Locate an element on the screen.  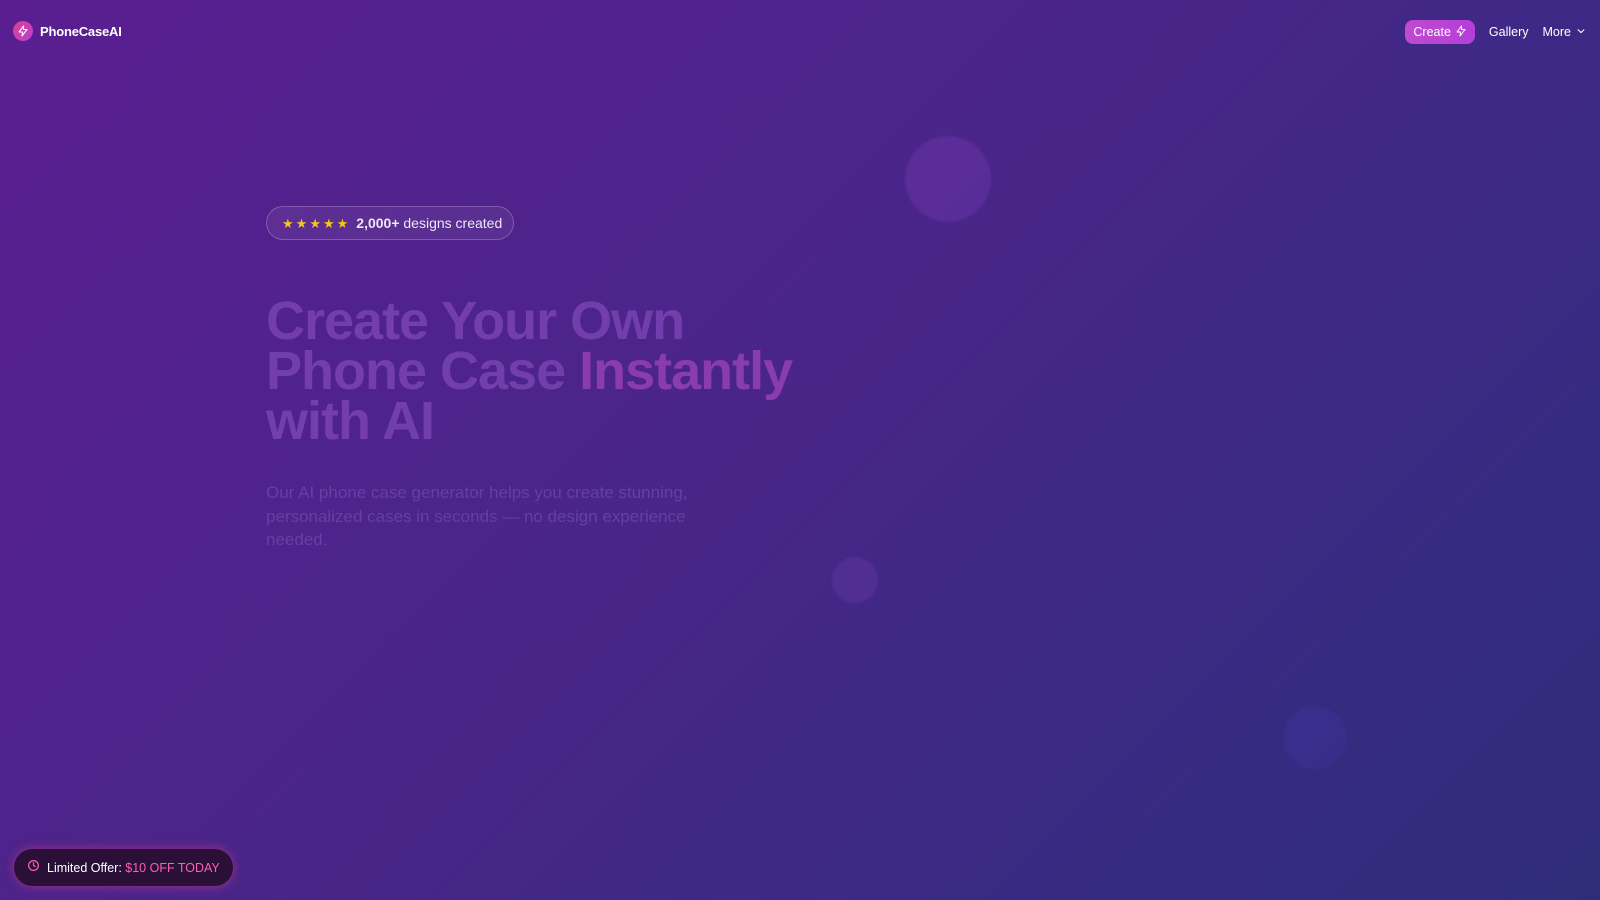
brand-logo: PhoneCaseAI is located at coordinates (67, 31).